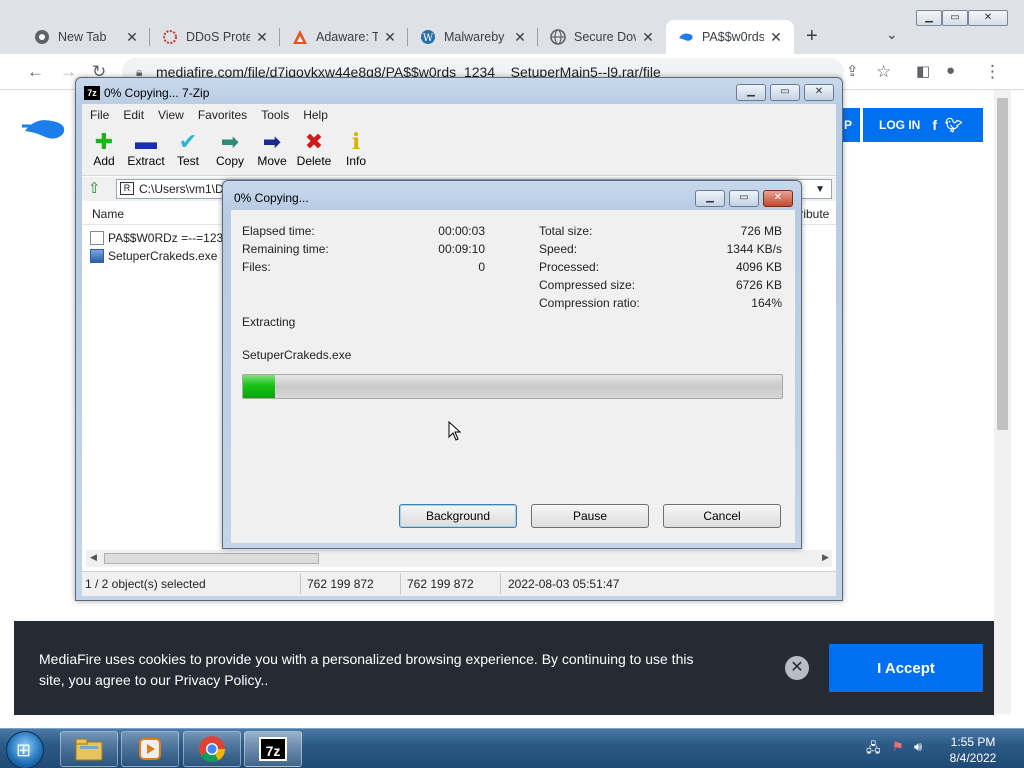  I want to click on plus-icon: ✚, so click(104, 141).